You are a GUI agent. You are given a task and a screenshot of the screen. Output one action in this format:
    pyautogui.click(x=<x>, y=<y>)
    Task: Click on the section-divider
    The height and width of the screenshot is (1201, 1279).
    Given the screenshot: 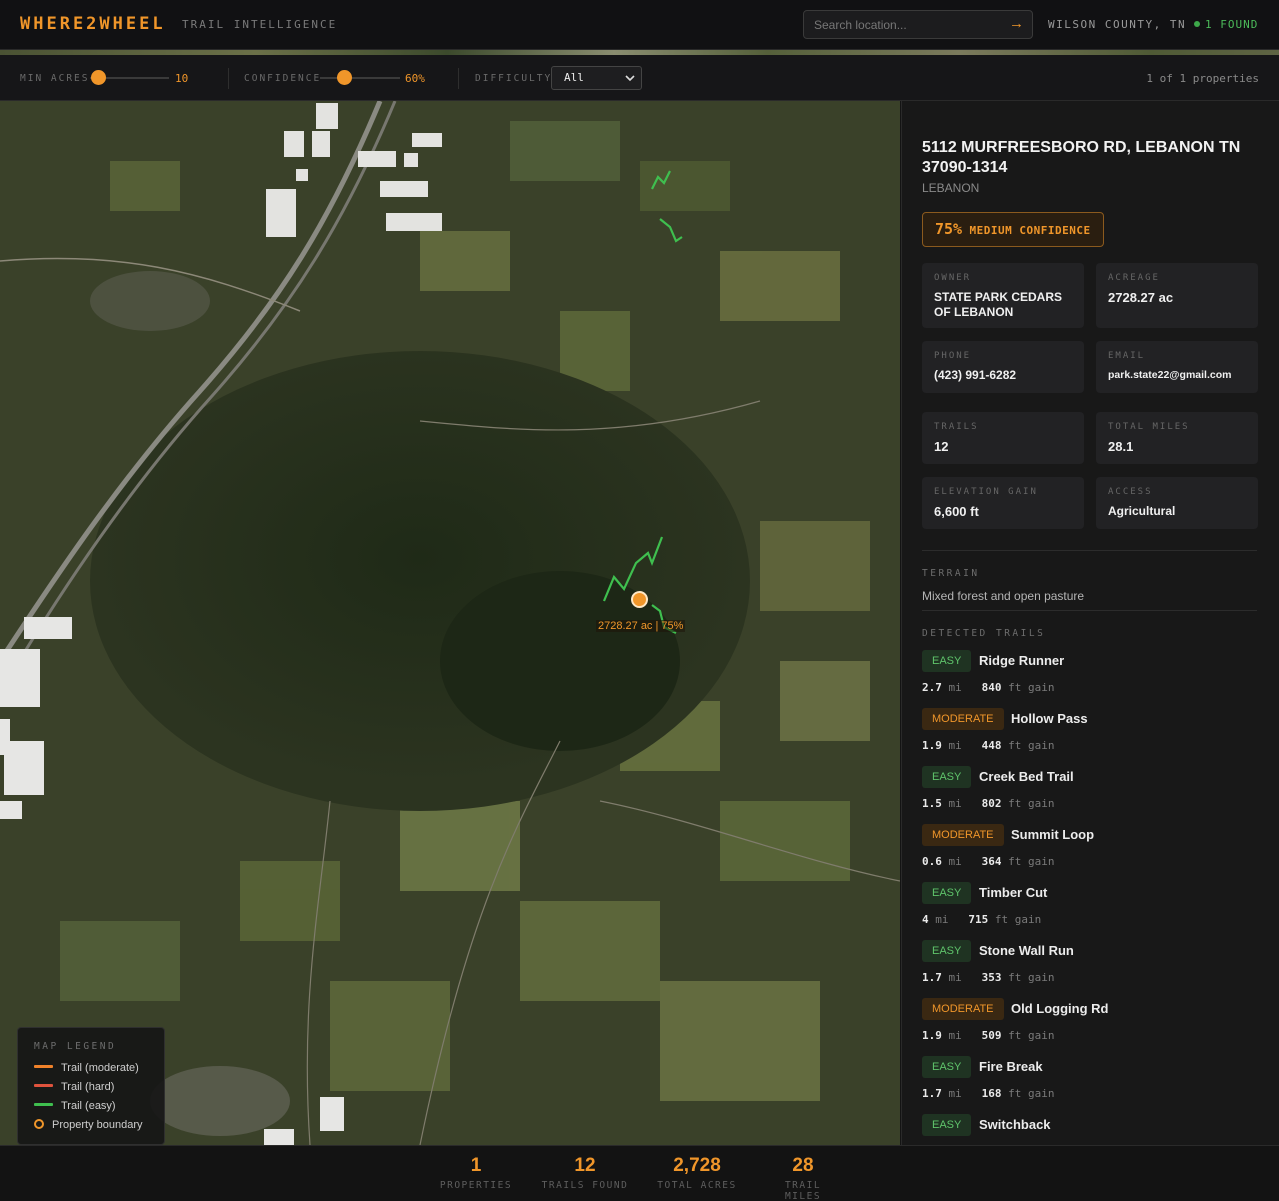 What is the action you would take?
    pyautogui.click(x=1089, y=610)
    